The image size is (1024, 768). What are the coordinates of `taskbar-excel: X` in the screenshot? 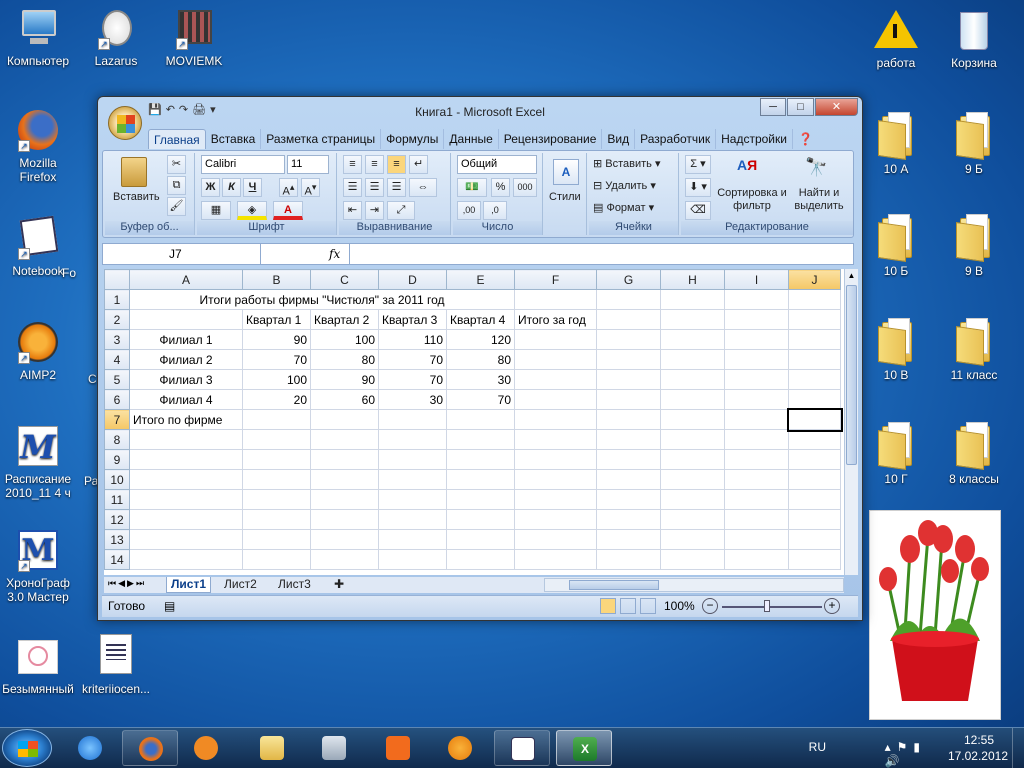 It's located at (584, 748).